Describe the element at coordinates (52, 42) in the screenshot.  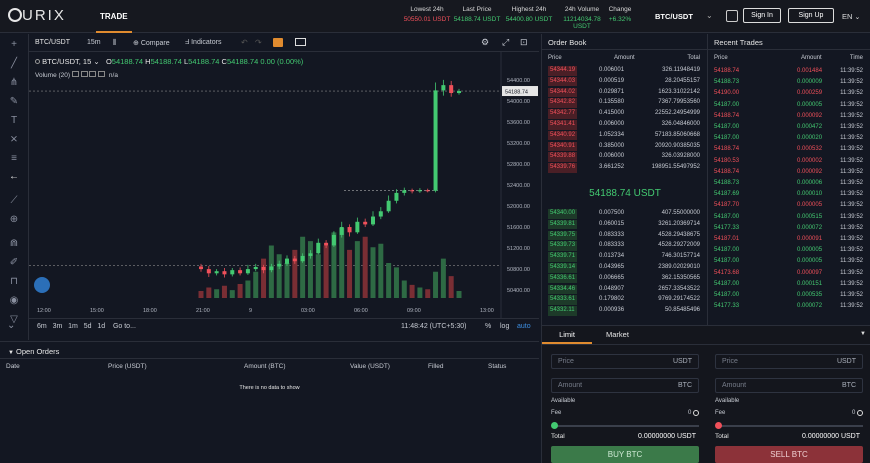
I see `chart-symbol: BTC/USDT` at that location.